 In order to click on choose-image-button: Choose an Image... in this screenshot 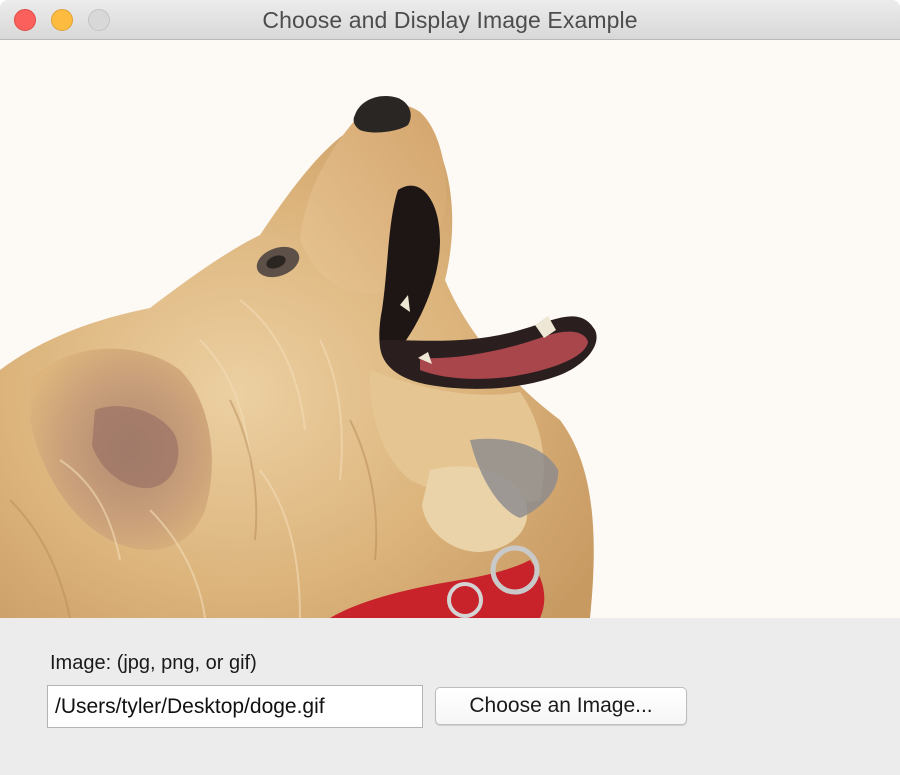, I will do `click(561, 706)`.